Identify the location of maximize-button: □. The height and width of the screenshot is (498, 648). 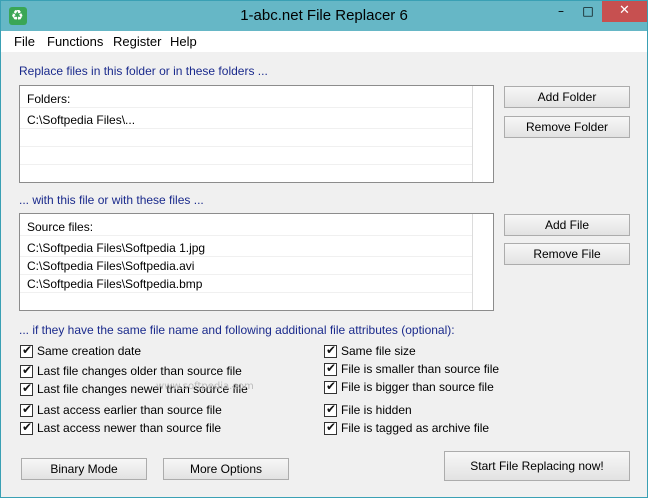
(588, 11).